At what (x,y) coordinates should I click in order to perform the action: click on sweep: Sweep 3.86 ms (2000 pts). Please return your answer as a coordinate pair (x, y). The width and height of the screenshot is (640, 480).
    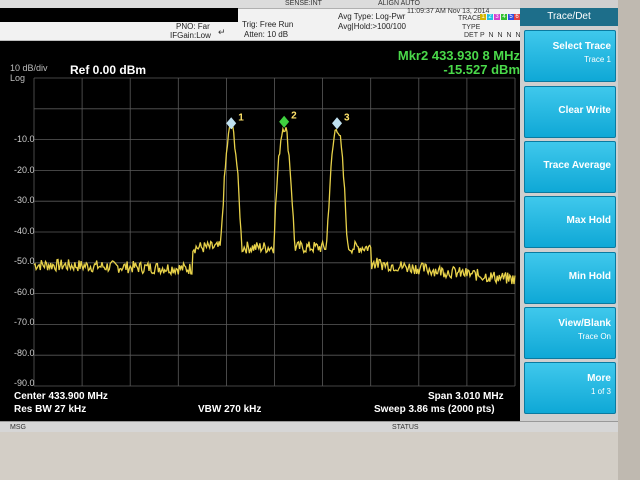
    Looking at the image, I should click on (434, 409).